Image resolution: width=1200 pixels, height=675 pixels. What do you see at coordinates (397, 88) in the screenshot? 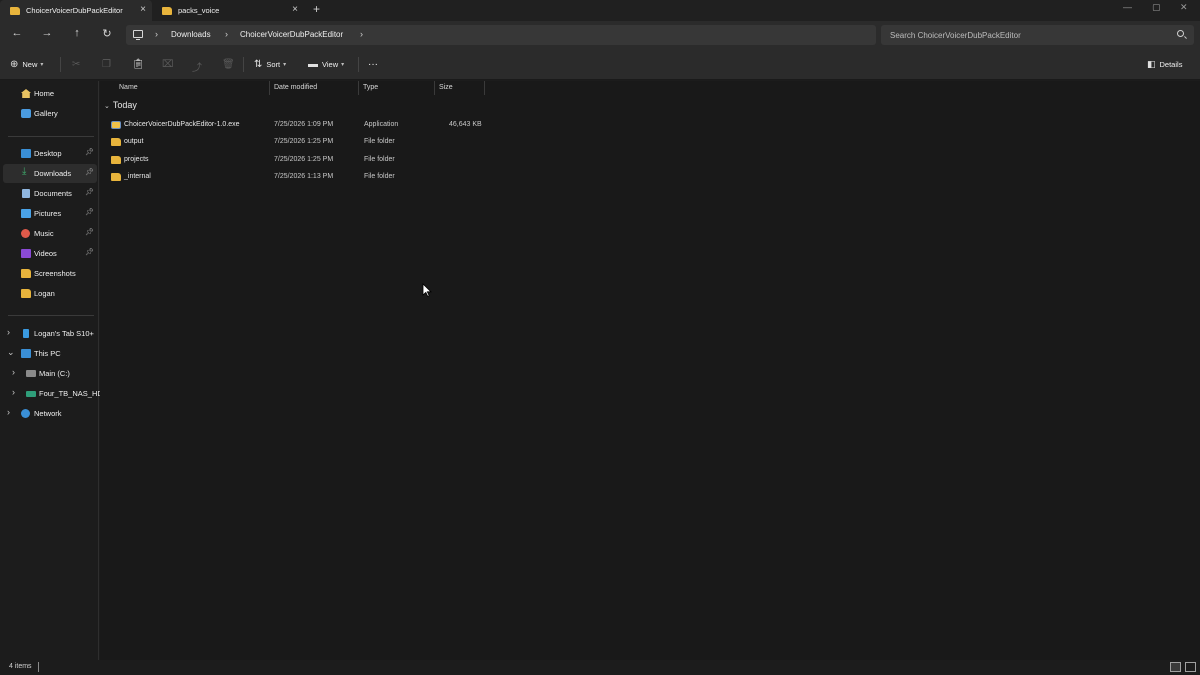
I see `column-header-type: Type` at bounding box center [397, 88].